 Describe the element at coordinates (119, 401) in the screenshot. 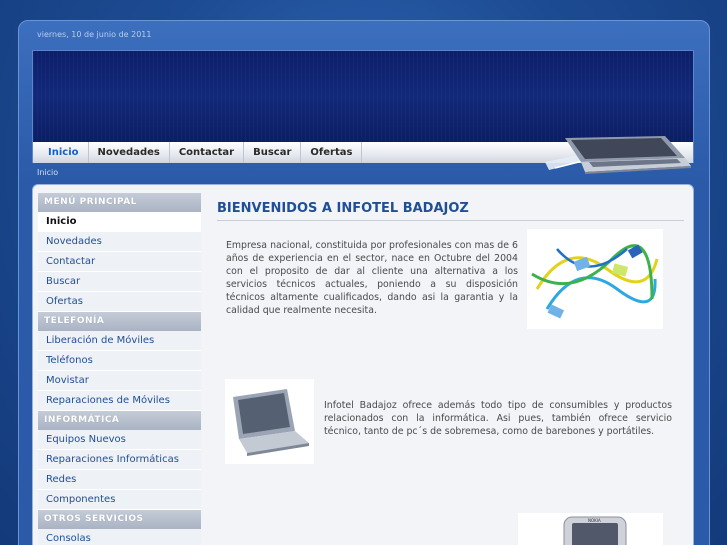

I see `sidebar-item: Reparaciones de Móviles` at that location.